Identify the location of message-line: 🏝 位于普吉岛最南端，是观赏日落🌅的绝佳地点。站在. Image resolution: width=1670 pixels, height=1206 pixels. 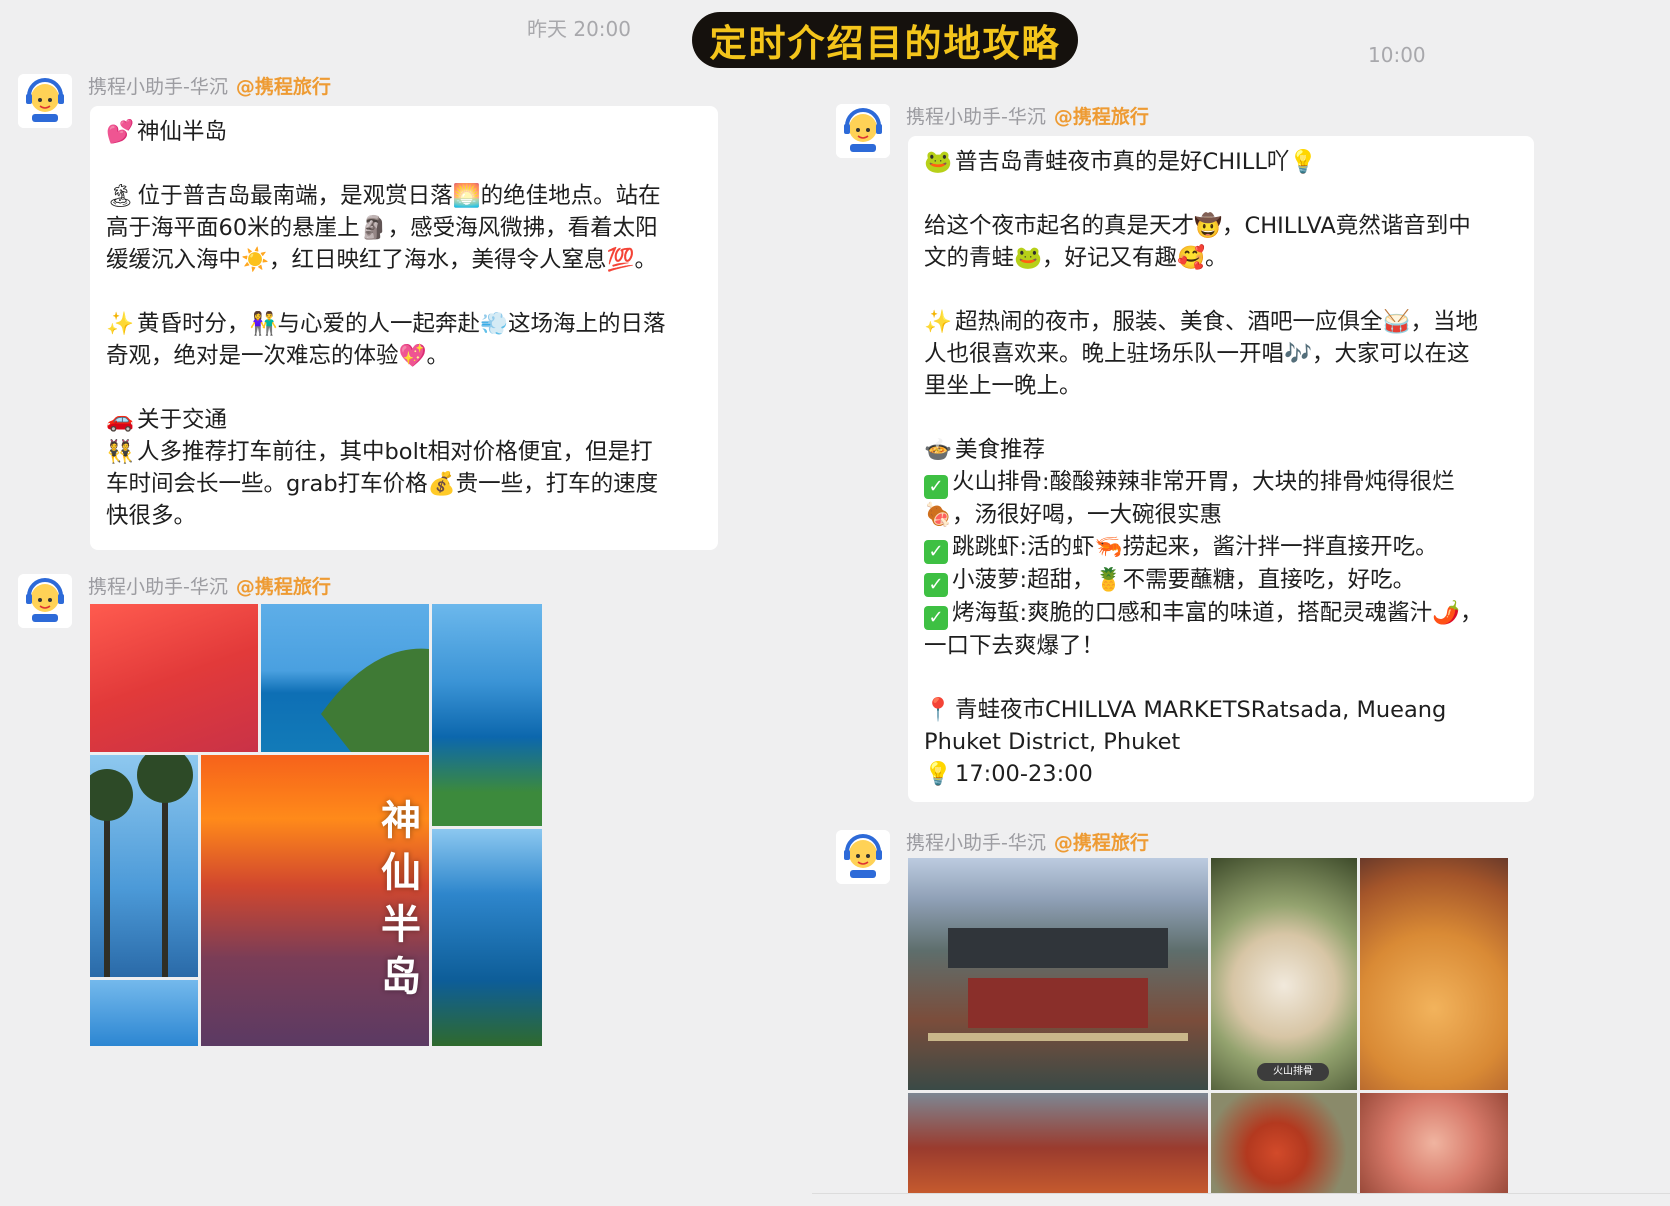
(404, 196).